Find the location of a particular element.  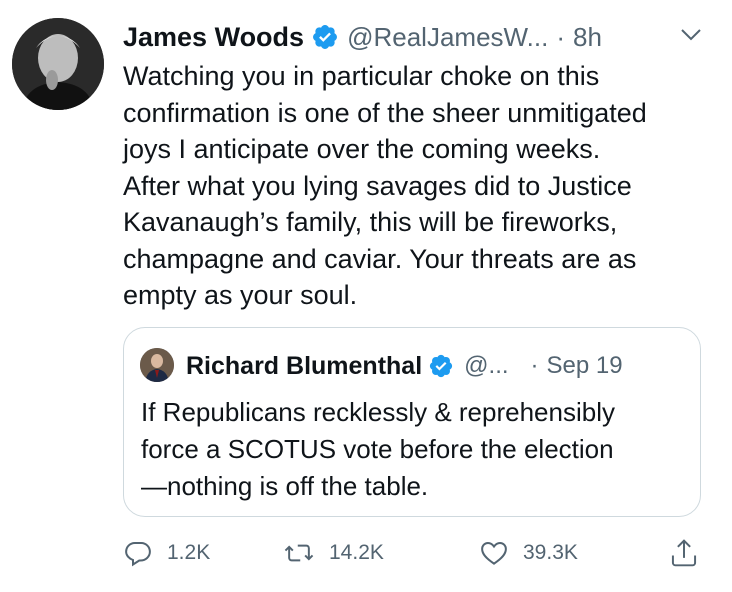

author-avatar is located at coordinates (58, 64).